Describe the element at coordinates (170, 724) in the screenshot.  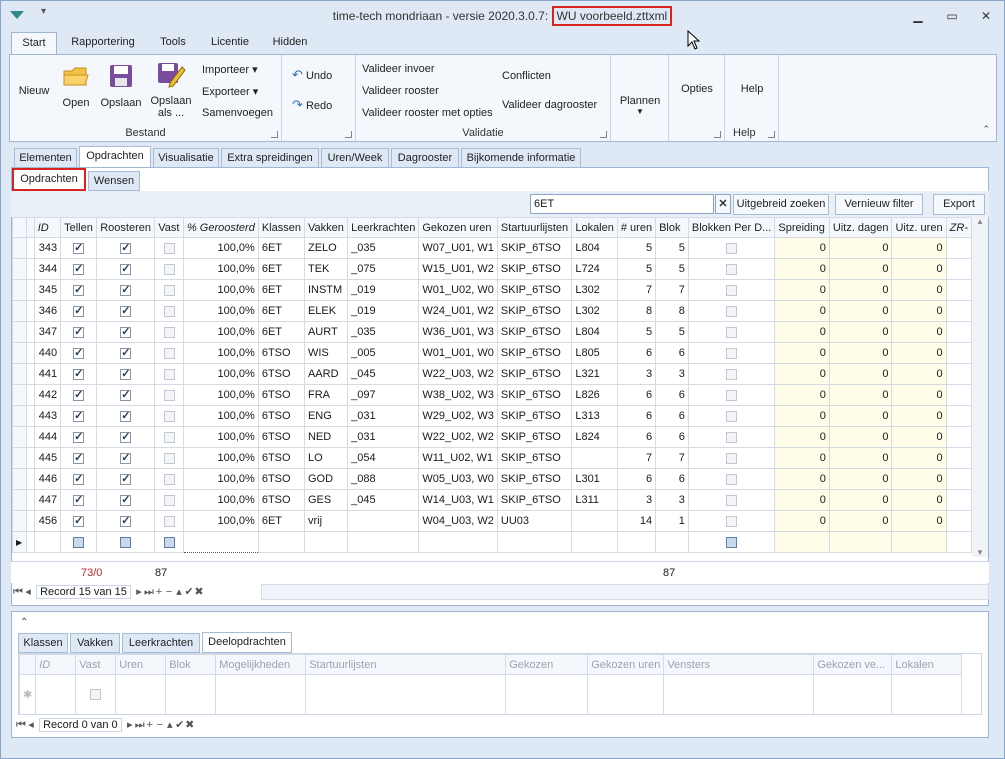
I see `edit-record-icon: ▴` at that location.